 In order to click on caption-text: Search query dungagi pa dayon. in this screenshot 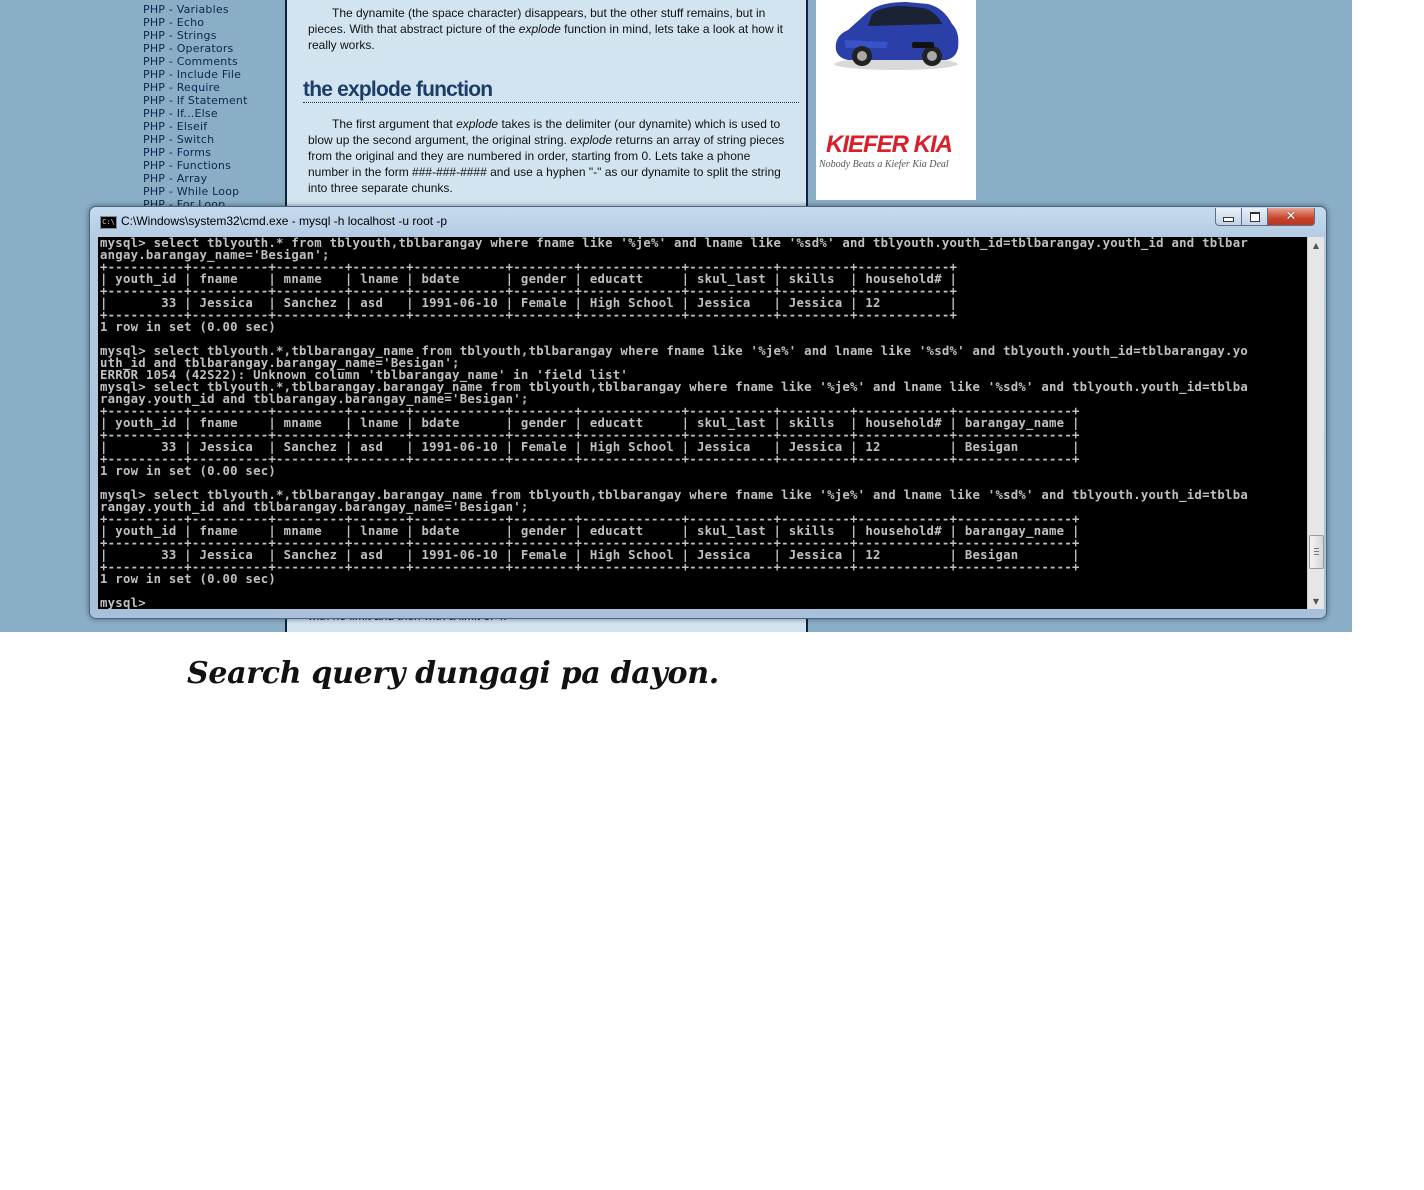, I will do `click(453, 673)`.